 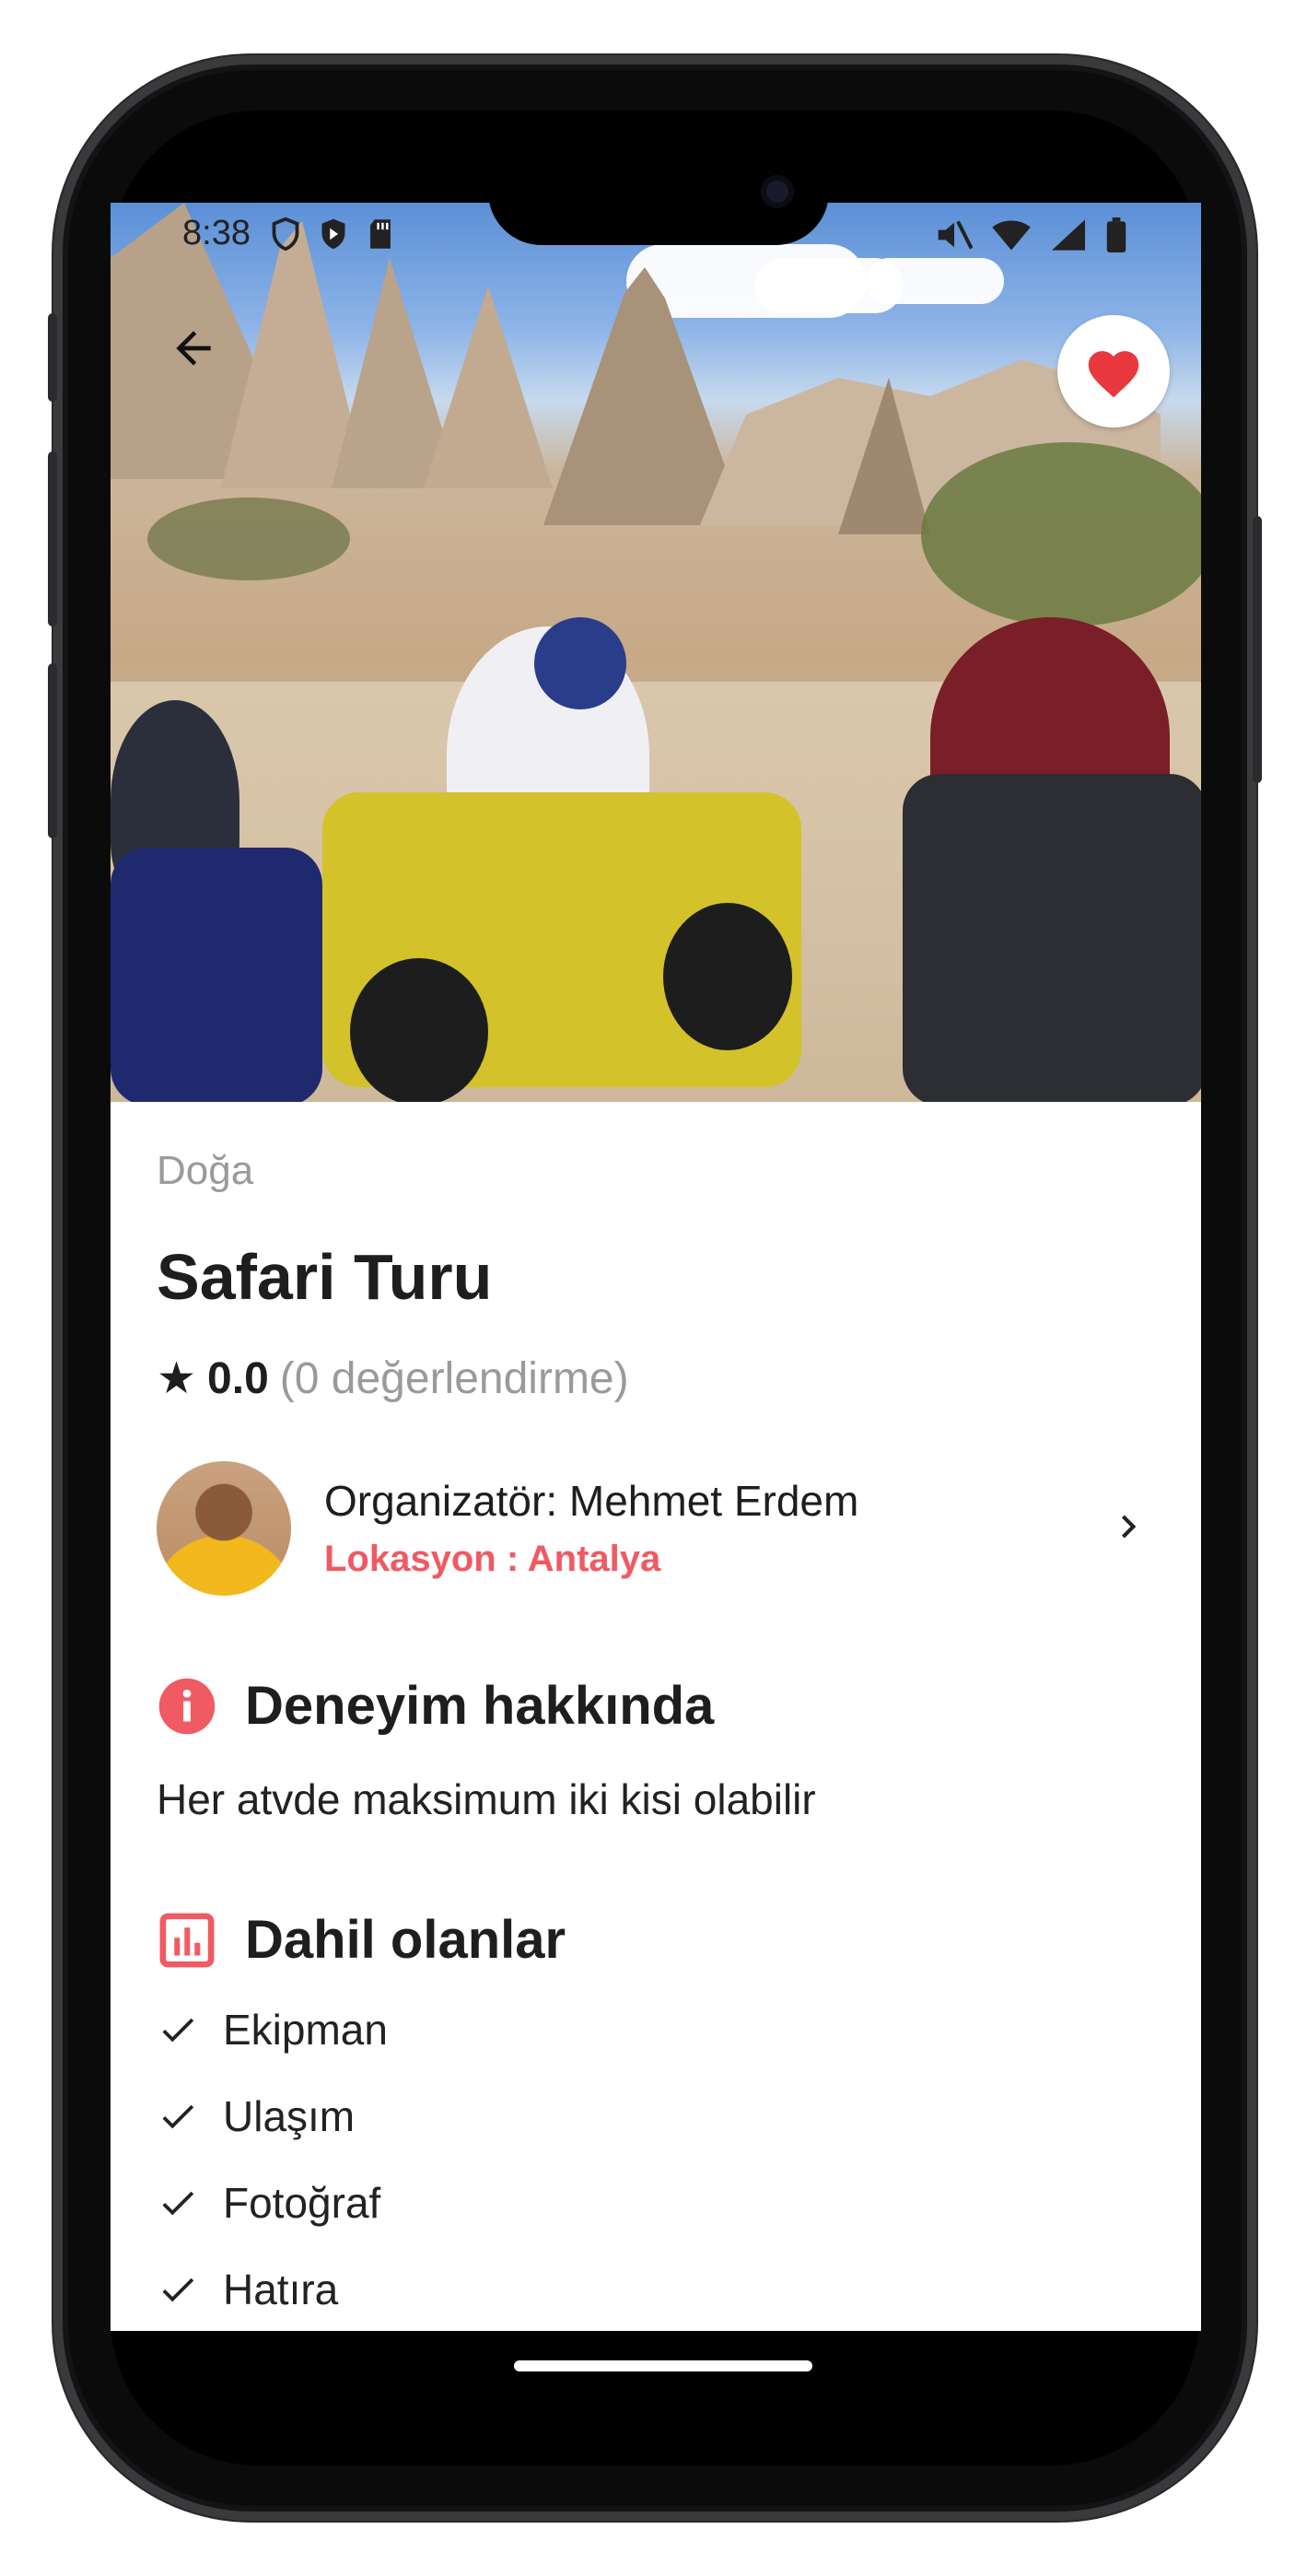 I want to click on status-time: 8:38, so click(x=216, y=233).